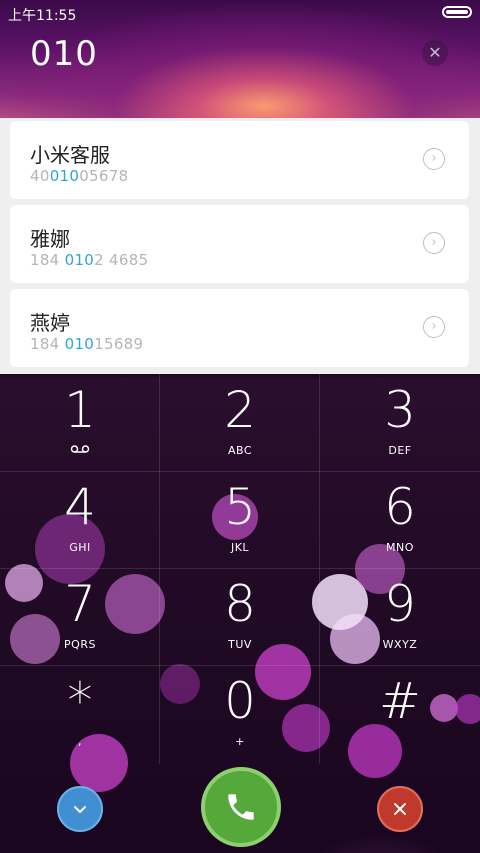 The height and width of the screenshot is (853, 480). What do you see at coordinates (80, 519) in the screenshot?
I see `key-4: 4 GHI` at bounding box center [80, 519].